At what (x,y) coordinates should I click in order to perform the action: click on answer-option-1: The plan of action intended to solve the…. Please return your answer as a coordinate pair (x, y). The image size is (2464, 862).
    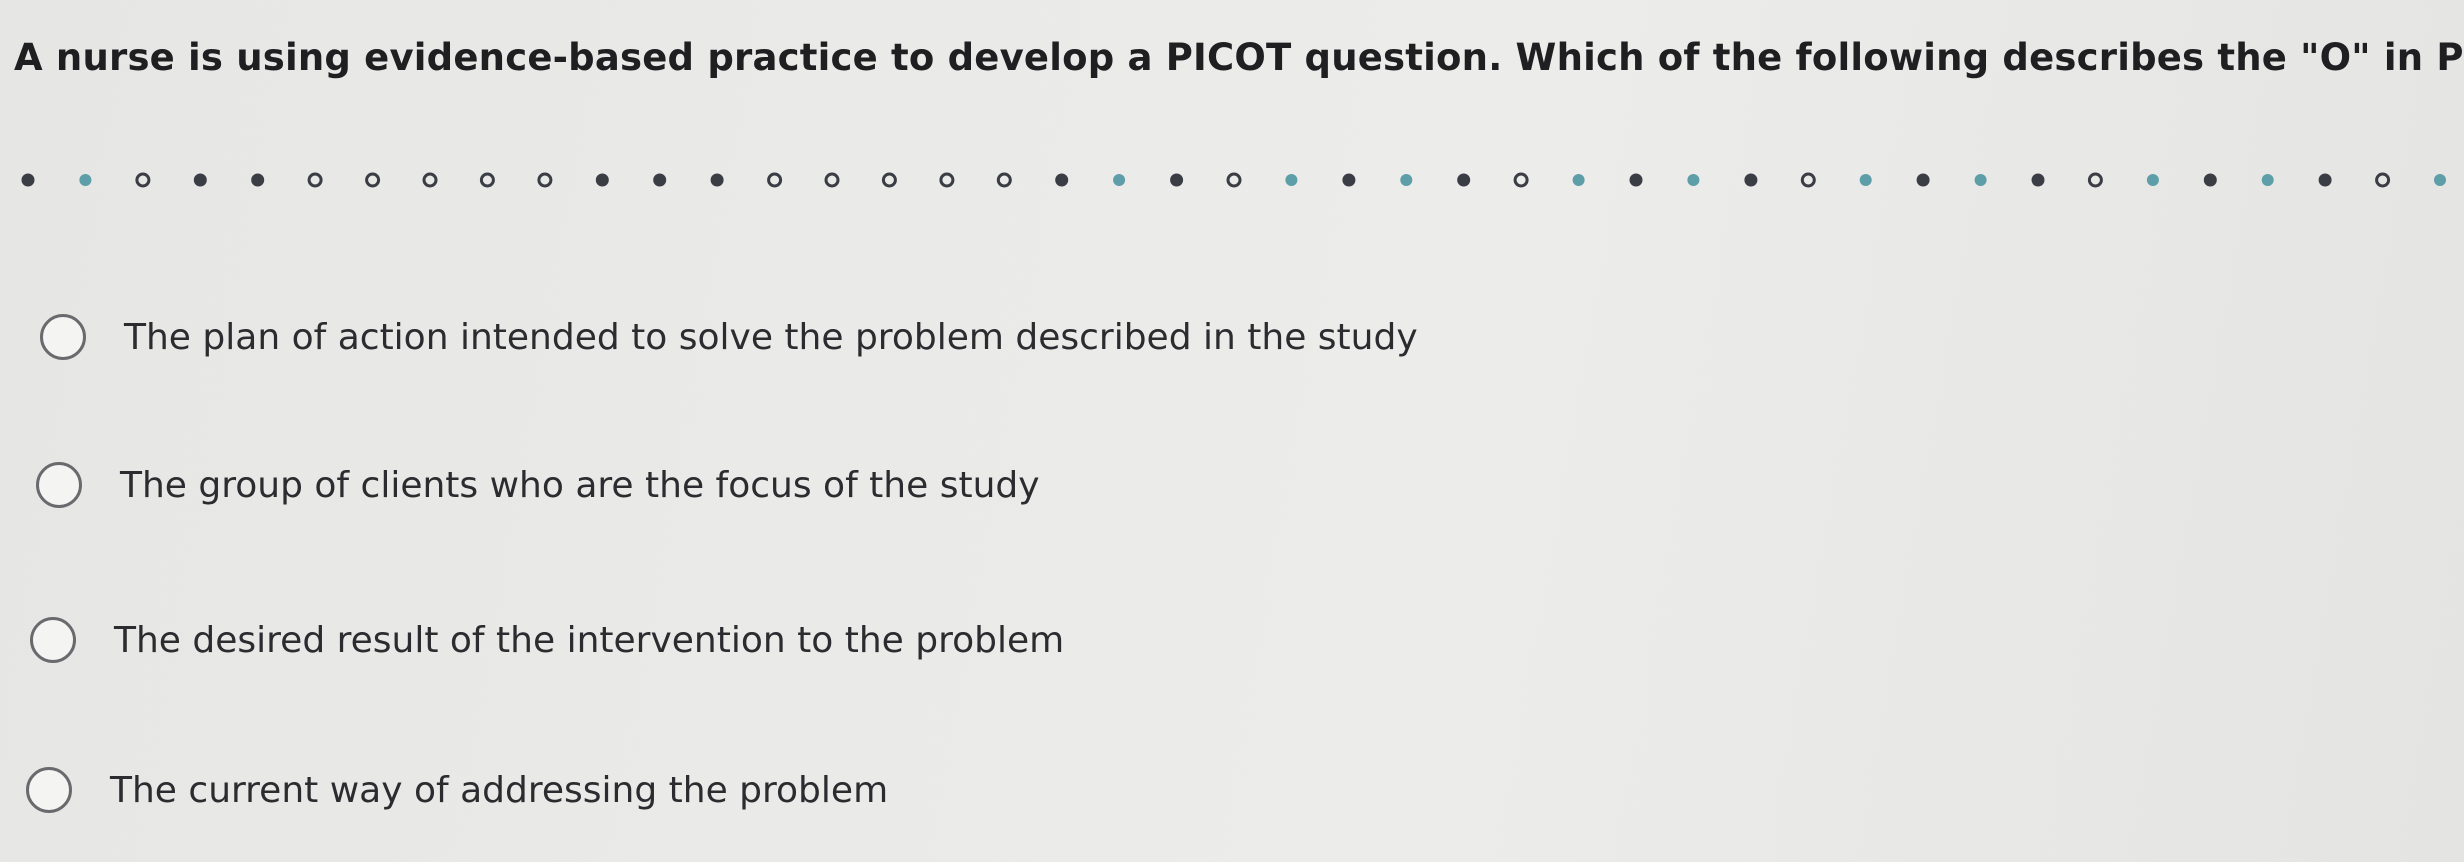
    Looking at the image, I should click on (729, 337).